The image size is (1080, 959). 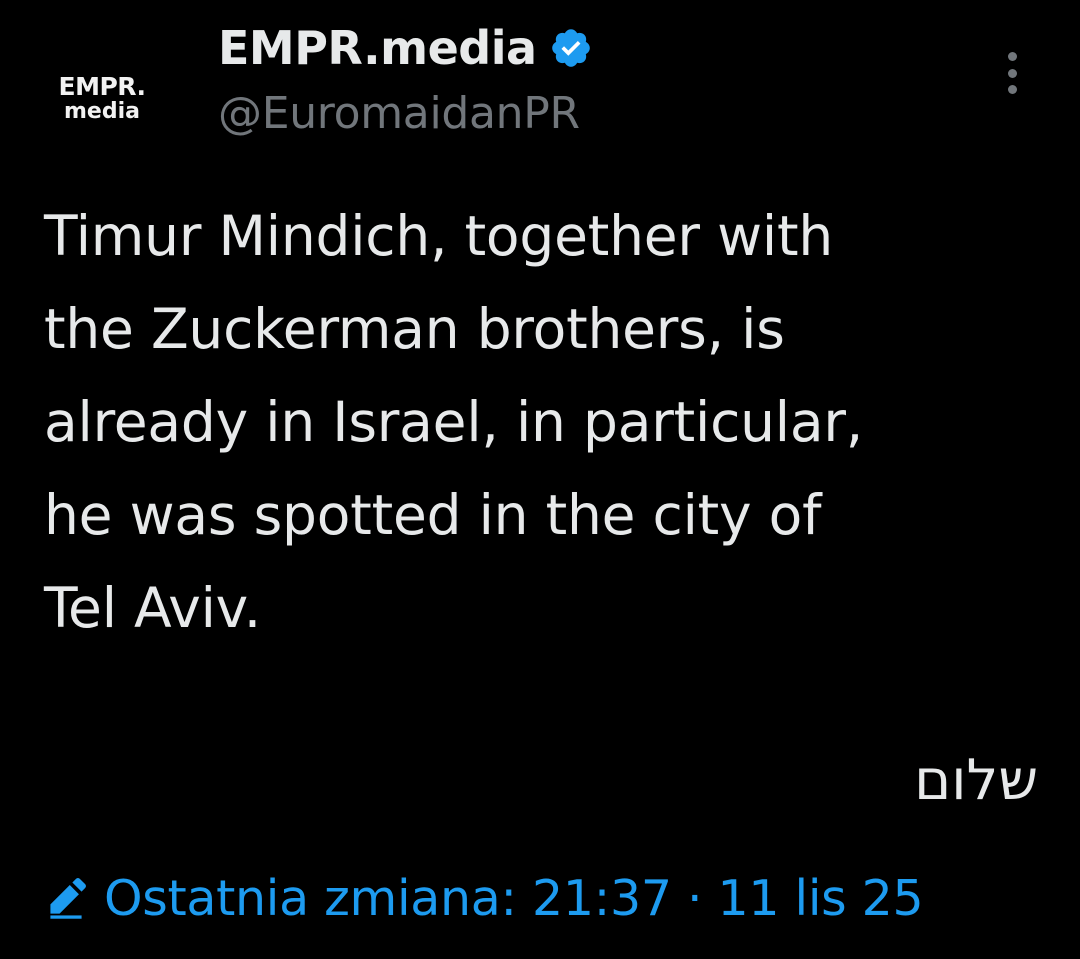 I want to click on avatar-logo-line1: EMPR., so click(x=102, y=86).